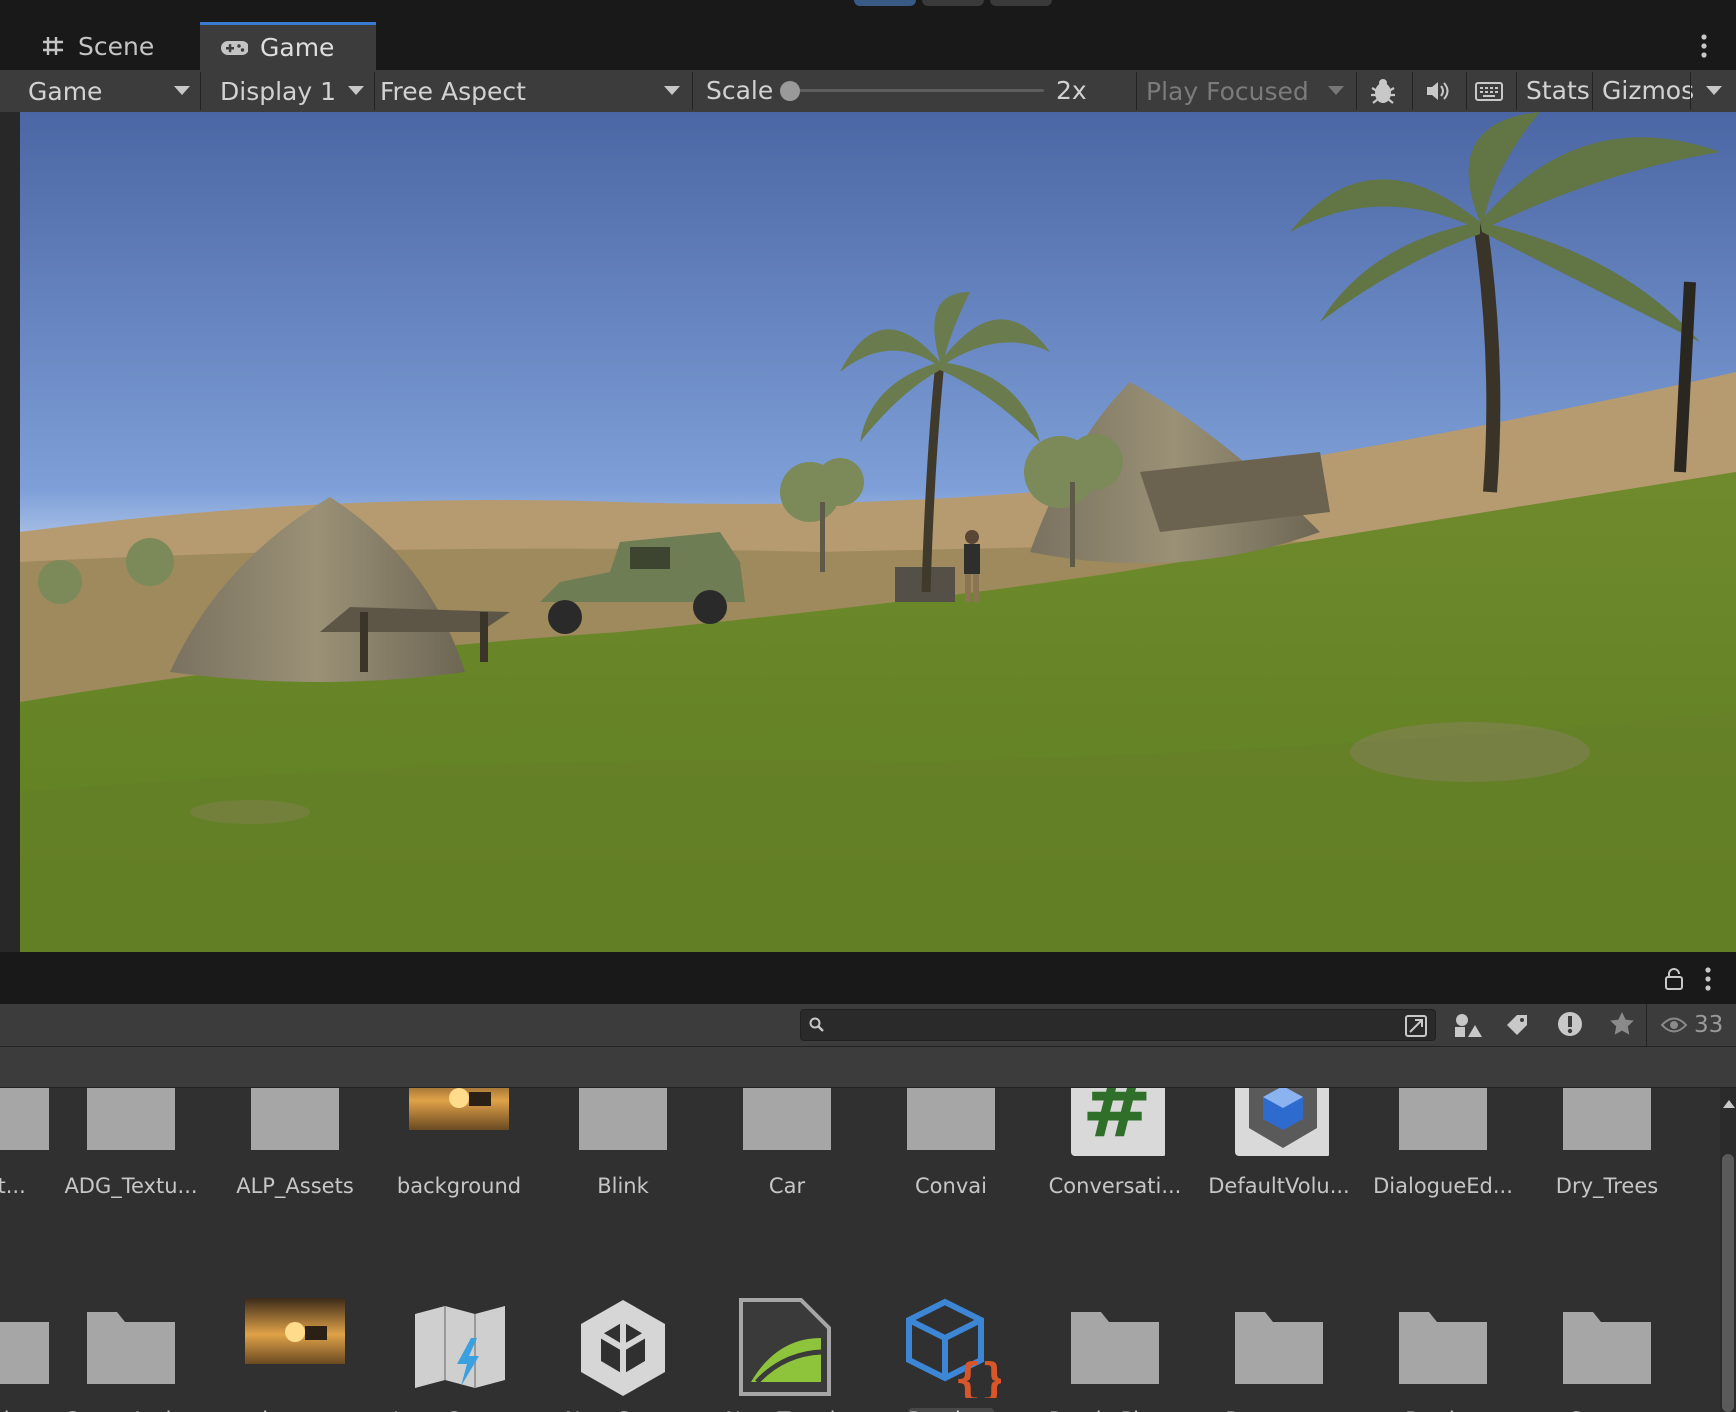 The height and width of the screenshot is (1412, 1736). I want to click on volume-profile-icon, so click(1280, 1126).